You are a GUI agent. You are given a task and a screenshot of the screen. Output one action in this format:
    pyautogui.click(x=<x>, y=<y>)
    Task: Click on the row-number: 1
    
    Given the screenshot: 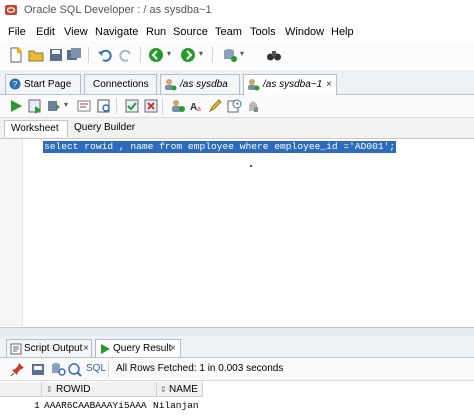 What is the action you would take?
    pyautogui.click(x=37, y=405)
    